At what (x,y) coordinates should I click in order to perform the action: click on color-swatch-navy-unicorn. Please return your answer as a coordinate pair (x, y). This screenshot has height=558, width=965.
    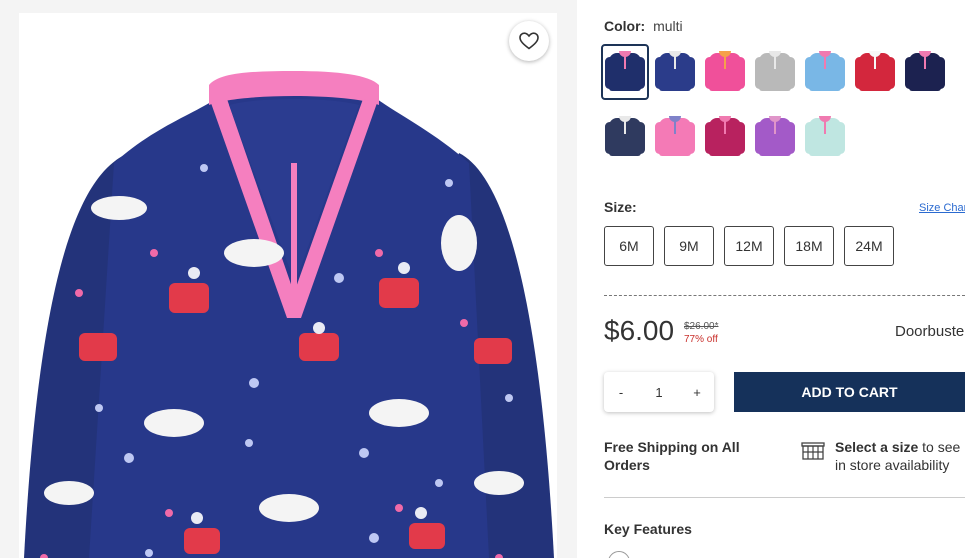
    Looking at the image, I should click on (625, 72).